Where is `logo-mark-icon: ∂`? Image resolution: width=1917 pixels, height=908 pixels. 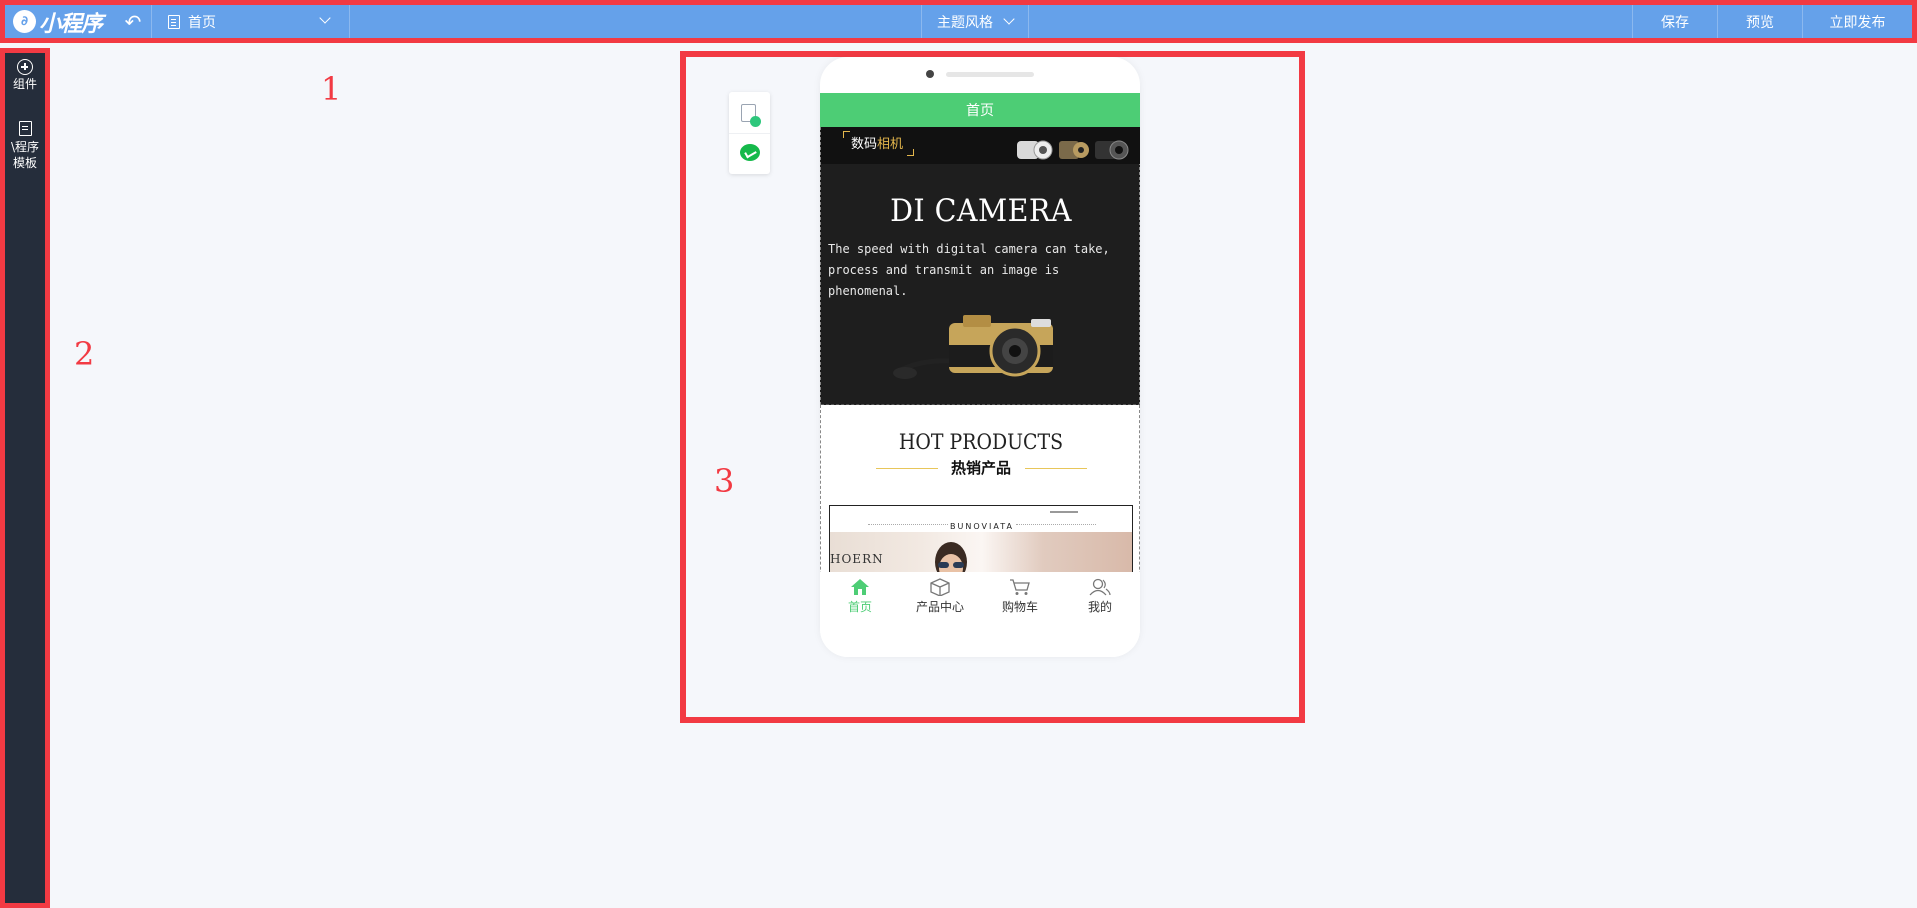 logo-mark-icon: ∂ is located at coordinates (24, 21).